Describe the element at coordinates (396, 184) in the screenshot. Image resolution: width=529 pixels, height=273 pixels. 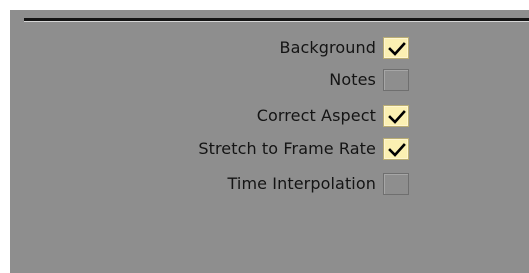
I see `time-interpolation-checkbox` at that location.